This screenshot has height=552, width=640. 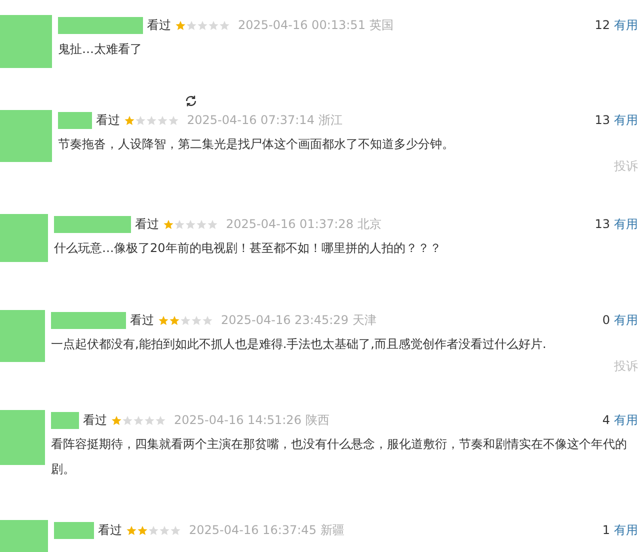 I want to click on review-location: 北京, so click(x=369, y=224).